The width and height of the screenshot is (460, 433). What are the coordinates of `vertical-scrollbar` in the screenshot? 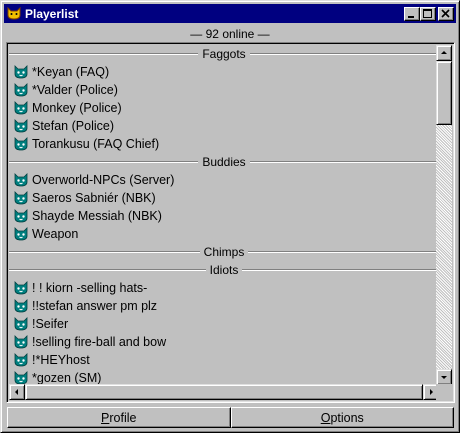 It's located at (444, 215).